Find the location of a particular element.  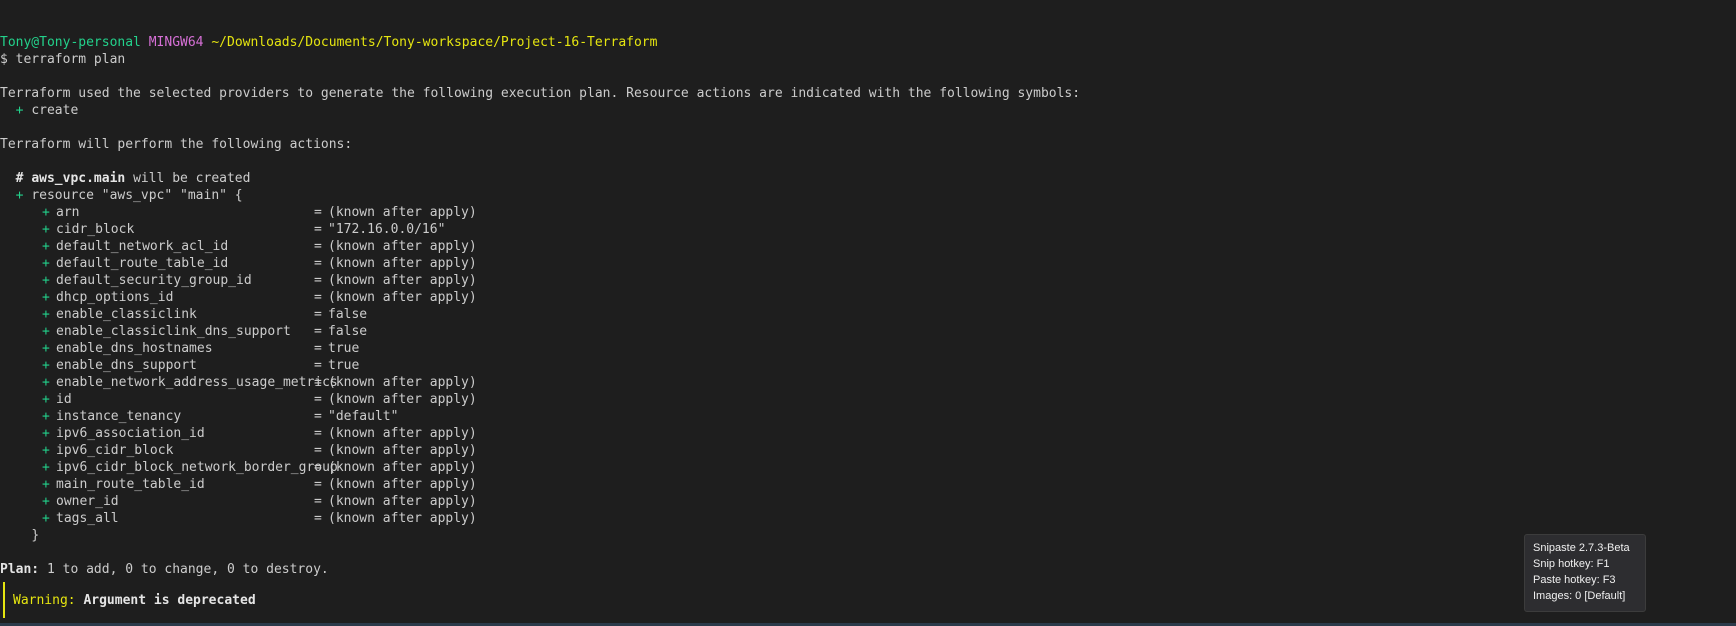

attribute-row: + enable_dns_hostnames = true is located at coordinates (868, 348).